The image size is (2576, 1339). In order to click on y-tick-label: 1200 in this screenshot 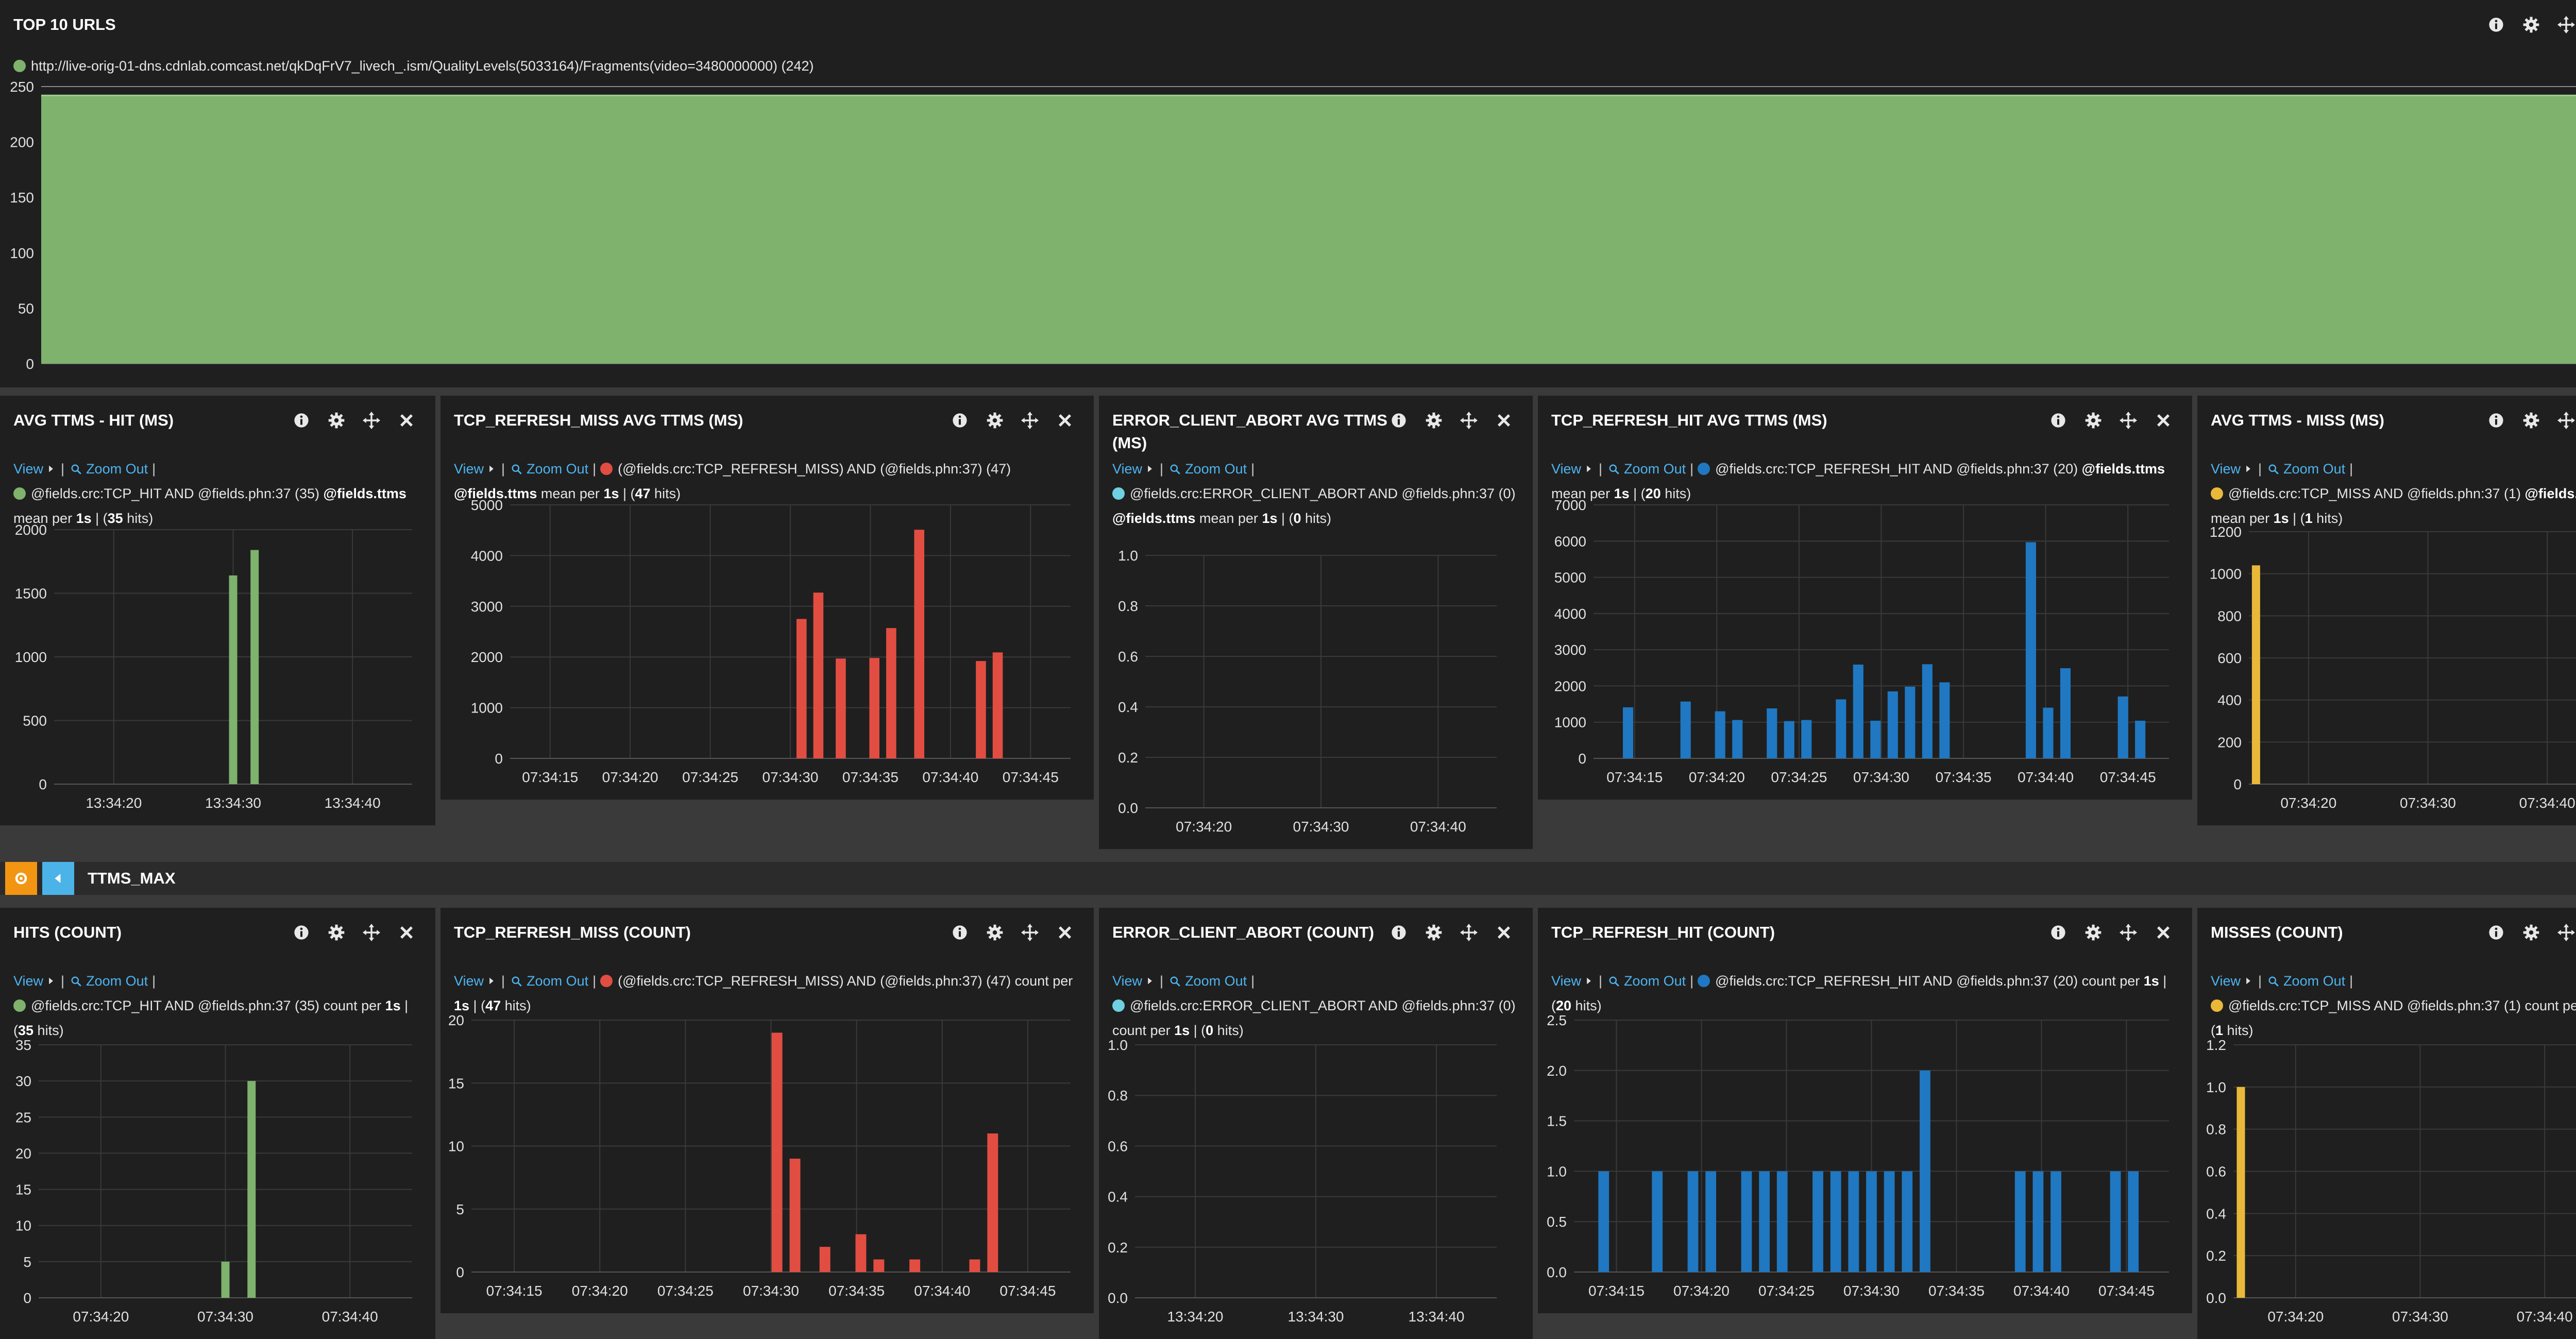, I will do `click(2226, 532)`.